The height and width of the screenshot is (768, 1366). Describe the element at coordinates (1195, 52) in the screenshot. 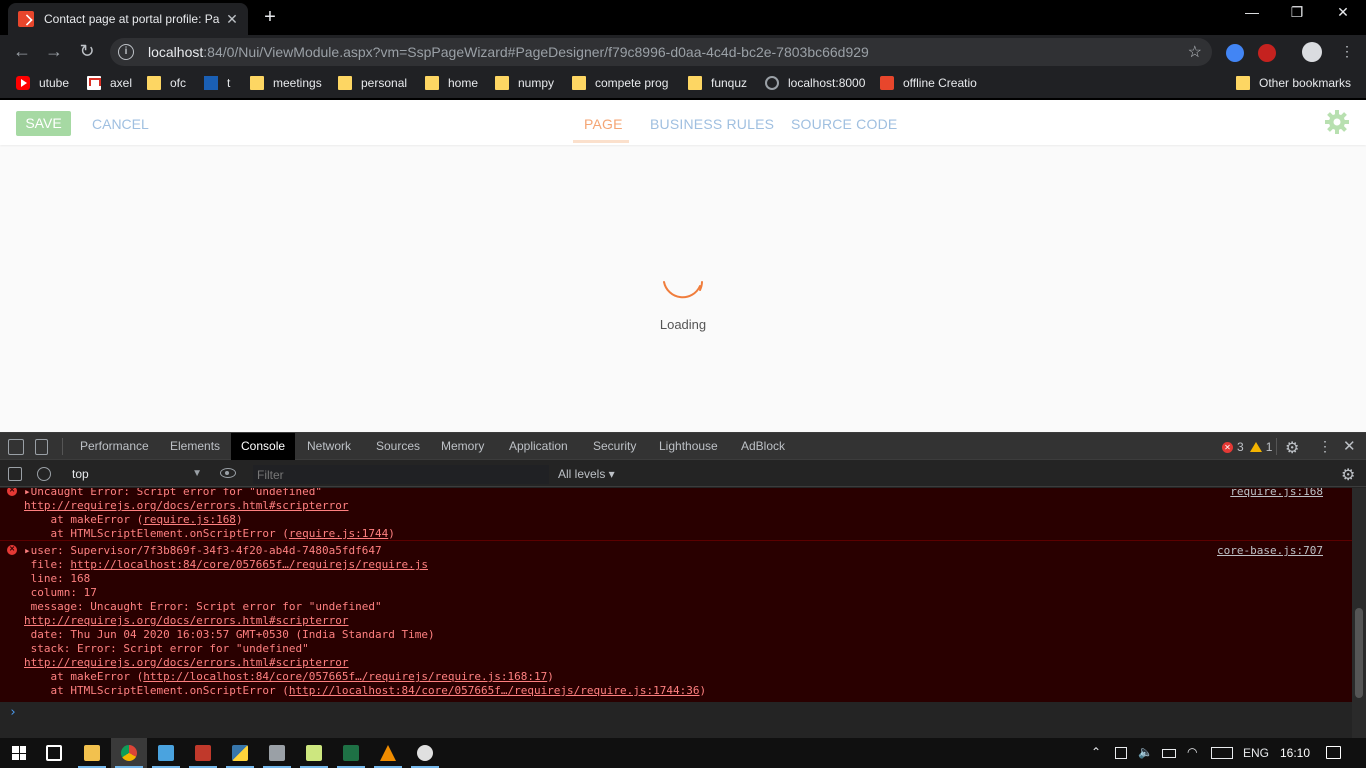

I see `bookmark-star-icon: ☆` at that location.